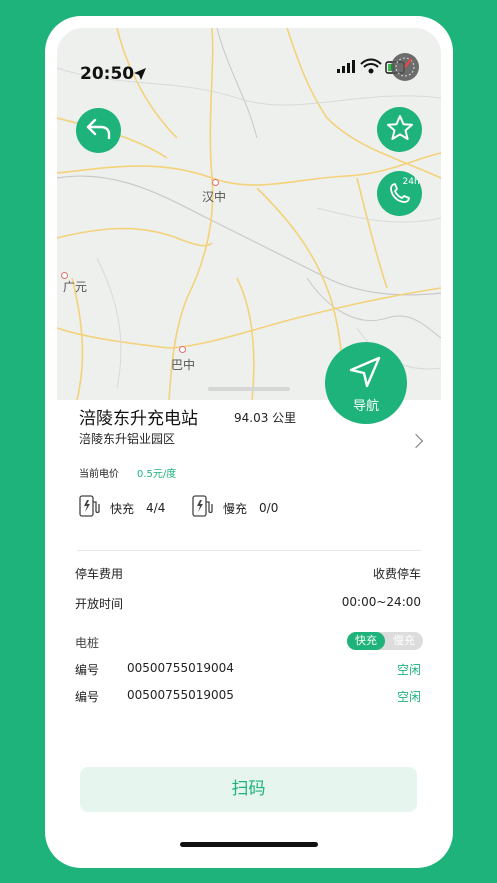 The image size is (497, 883). What do you see at coordinates (346, 66) in the screenshot?
I see `signal-icon` at bounding box center [346, 66].